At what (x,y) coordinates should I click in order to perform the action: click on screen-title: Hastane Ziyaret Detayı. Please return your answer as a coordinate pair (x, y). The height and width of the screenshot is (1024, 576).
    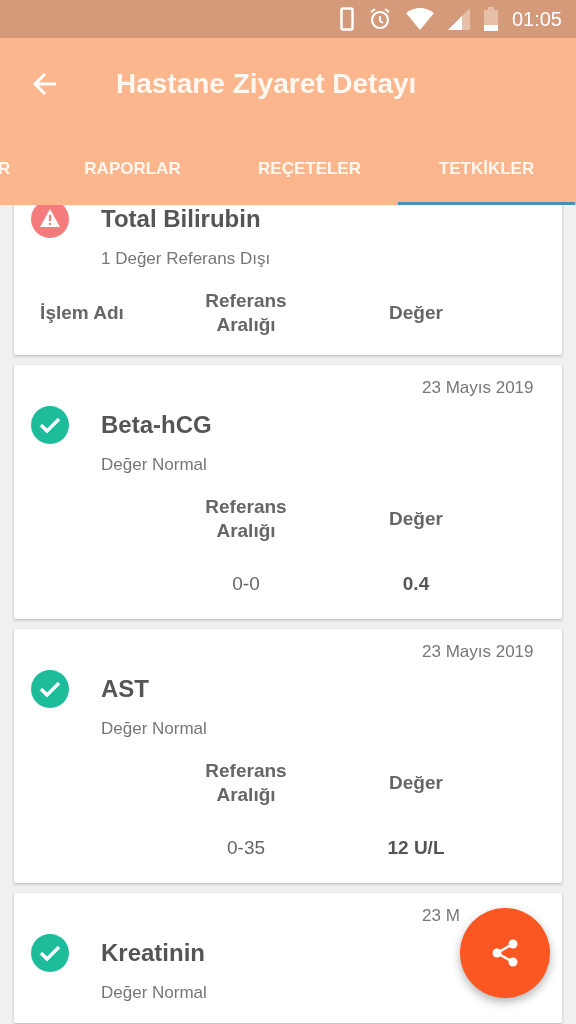
    Looking at the image, I should click on (266, 84).